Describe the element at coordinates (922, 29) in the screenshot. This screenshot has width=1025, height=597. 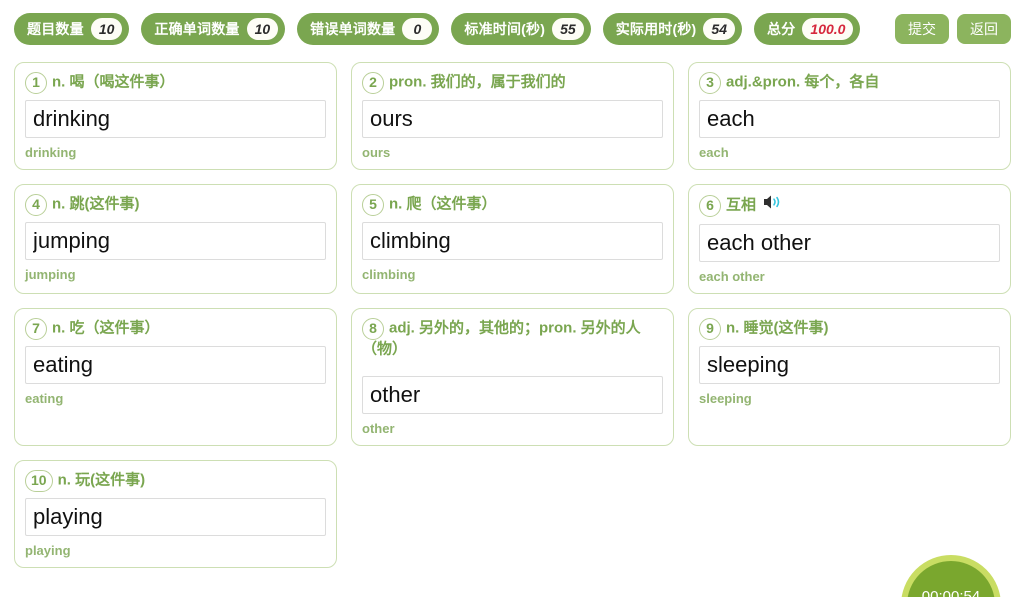
I see `submit-button: 提交` at that location.